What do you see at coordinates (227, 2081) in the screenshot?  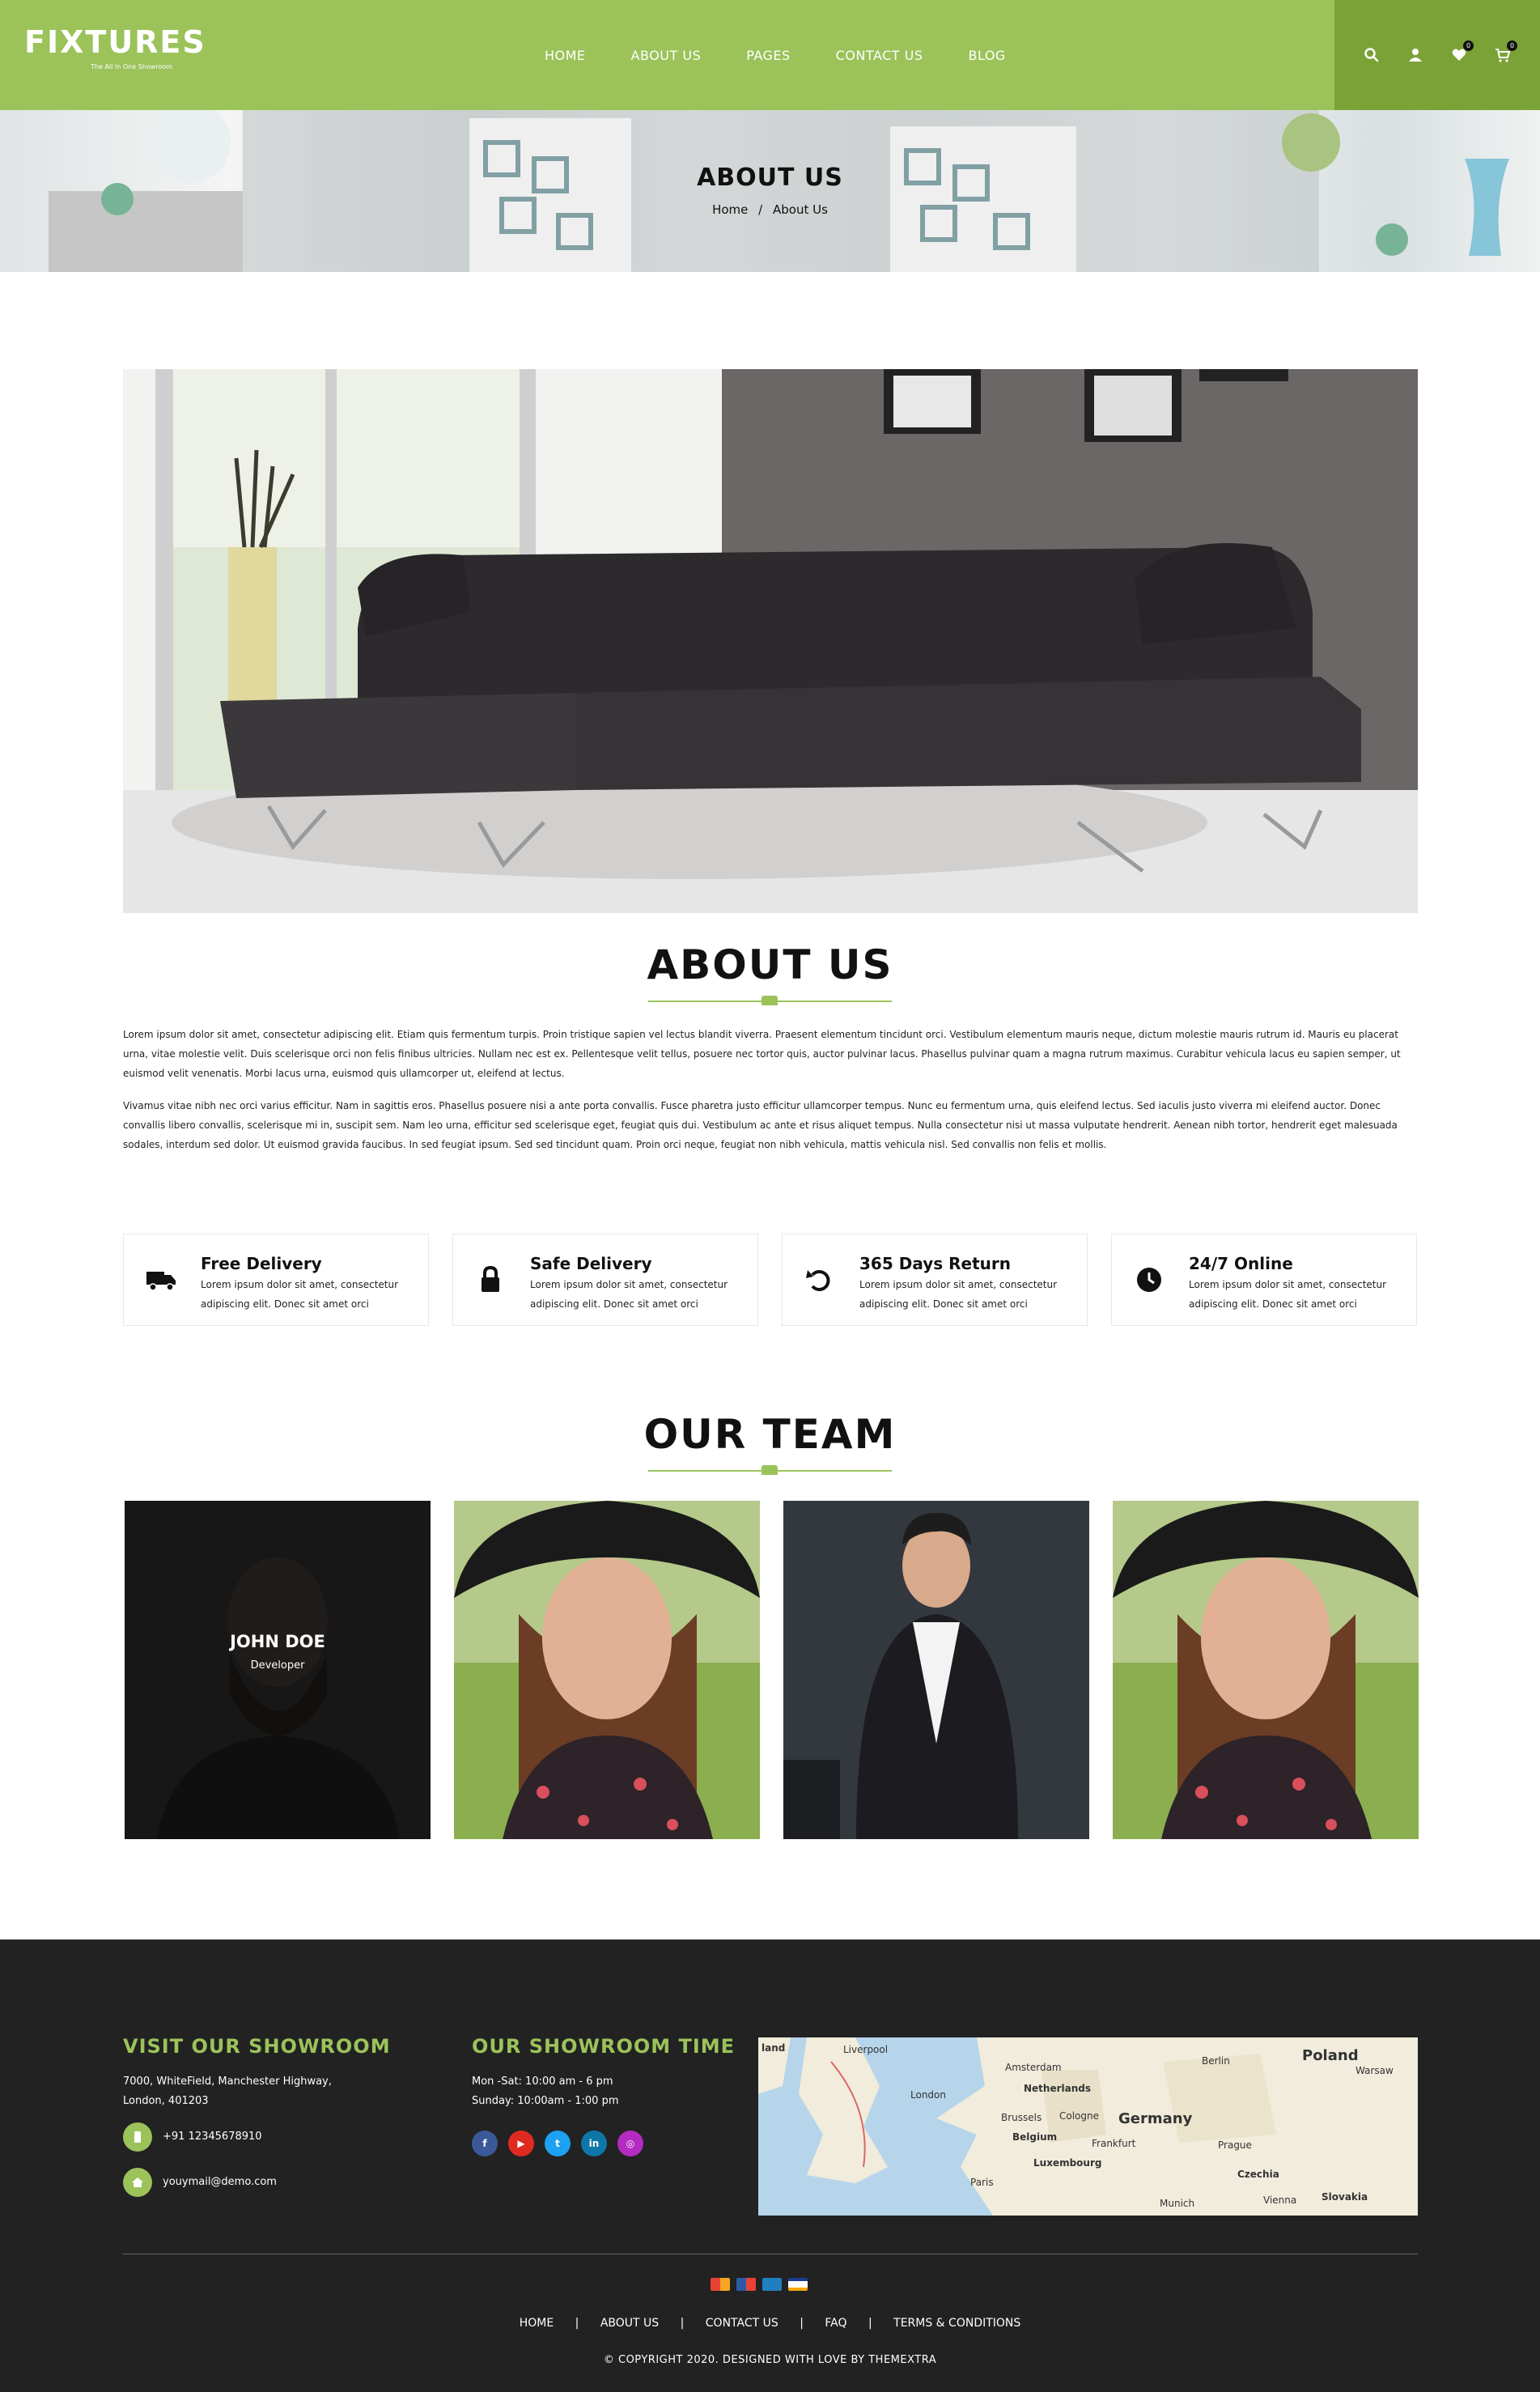 I see `showroom-address-line1: 7000, WhiteField, Manchester Highway,` at bounding box center [227, 2081].